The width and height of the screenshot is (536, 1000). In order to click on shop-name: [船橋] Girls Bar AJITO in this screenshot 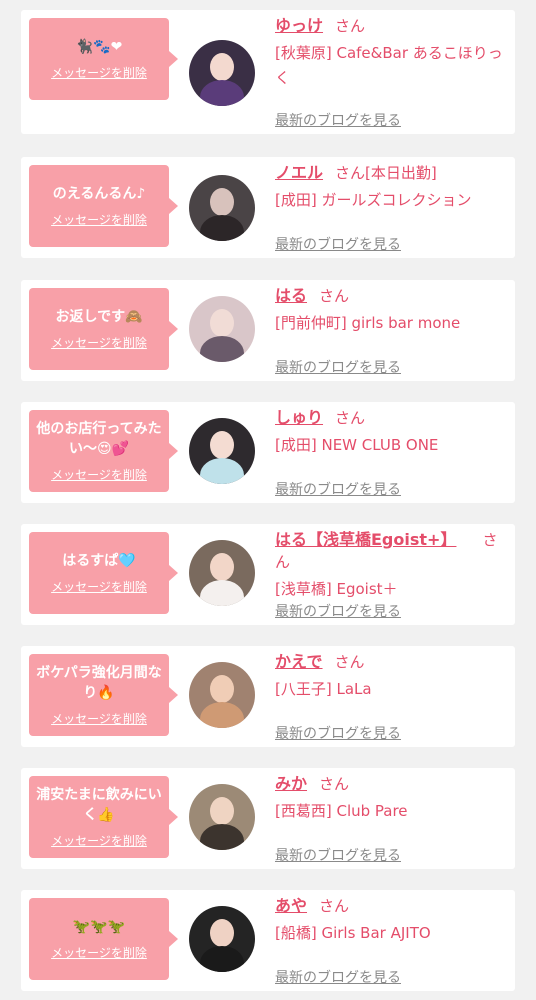, I will do `click(353, 933)`.